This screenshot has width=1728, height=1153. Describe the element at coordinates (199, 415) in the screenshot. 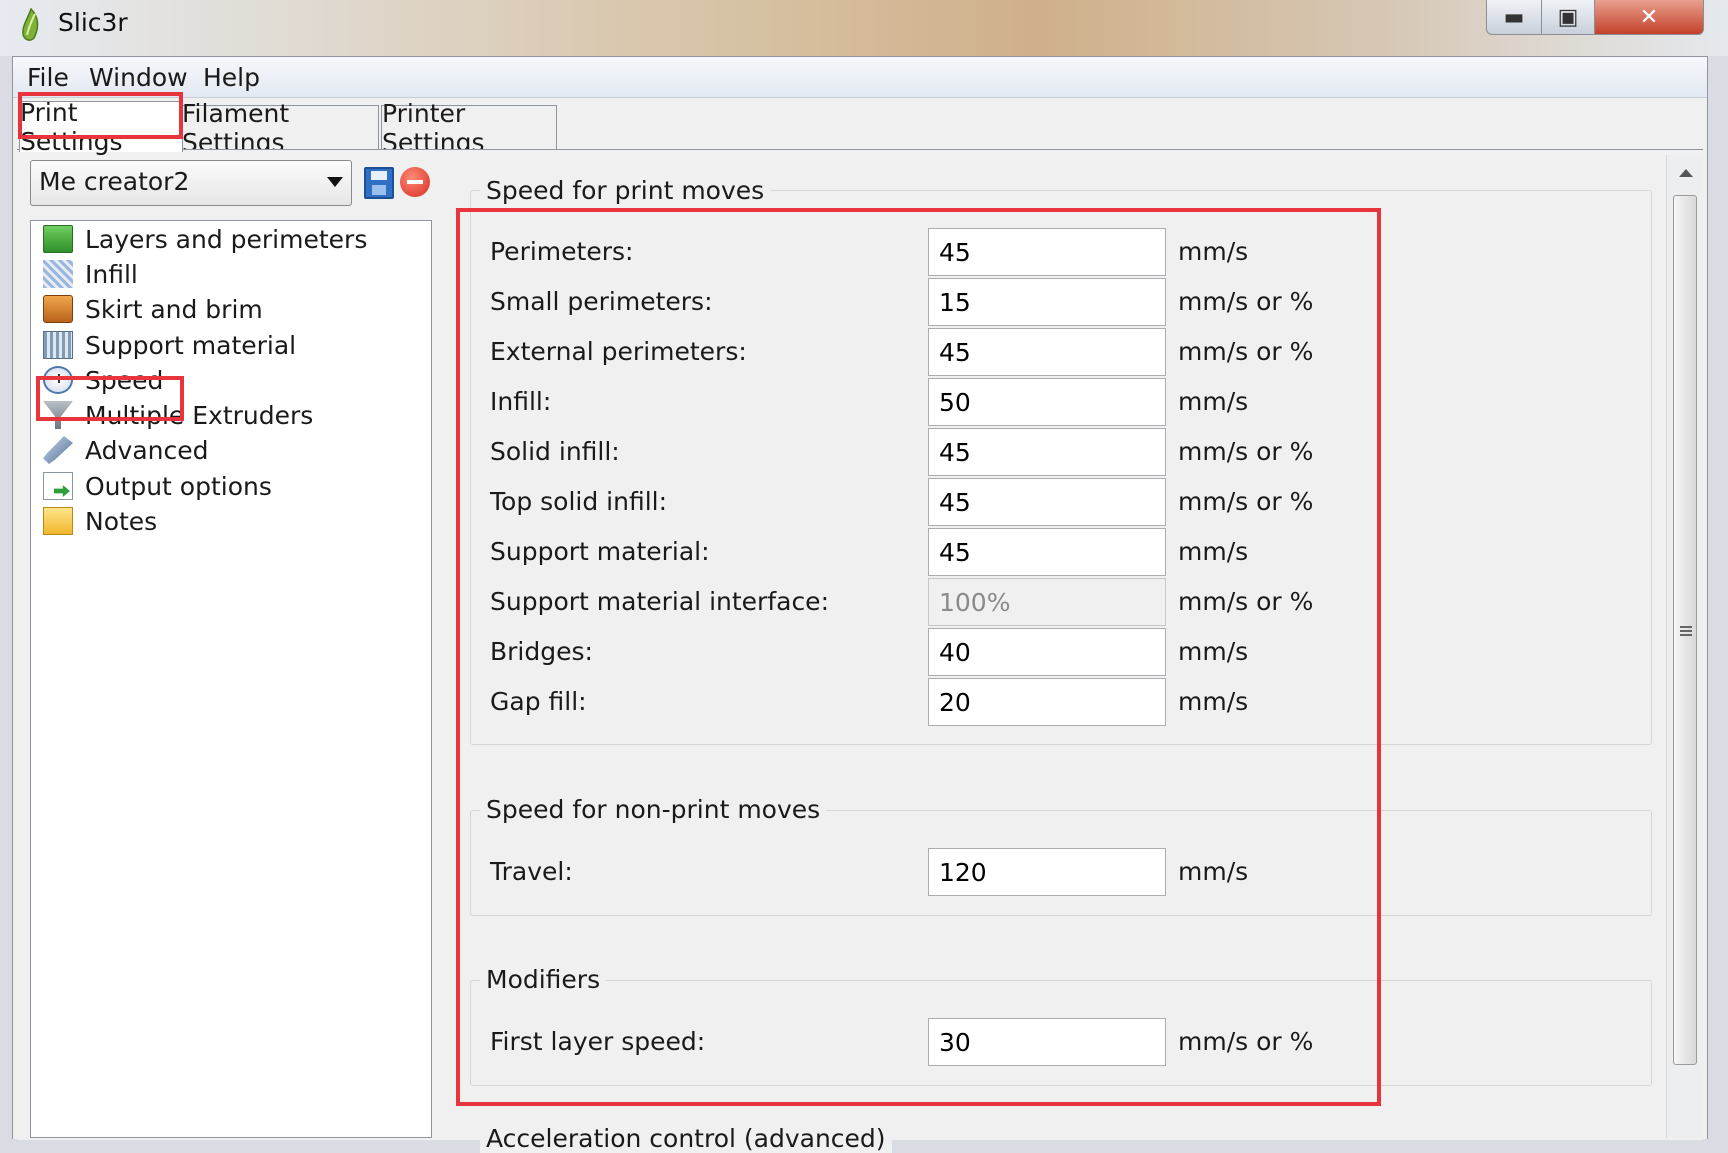

I see `sidebar-item-label: Multiple Extruders` at that location.